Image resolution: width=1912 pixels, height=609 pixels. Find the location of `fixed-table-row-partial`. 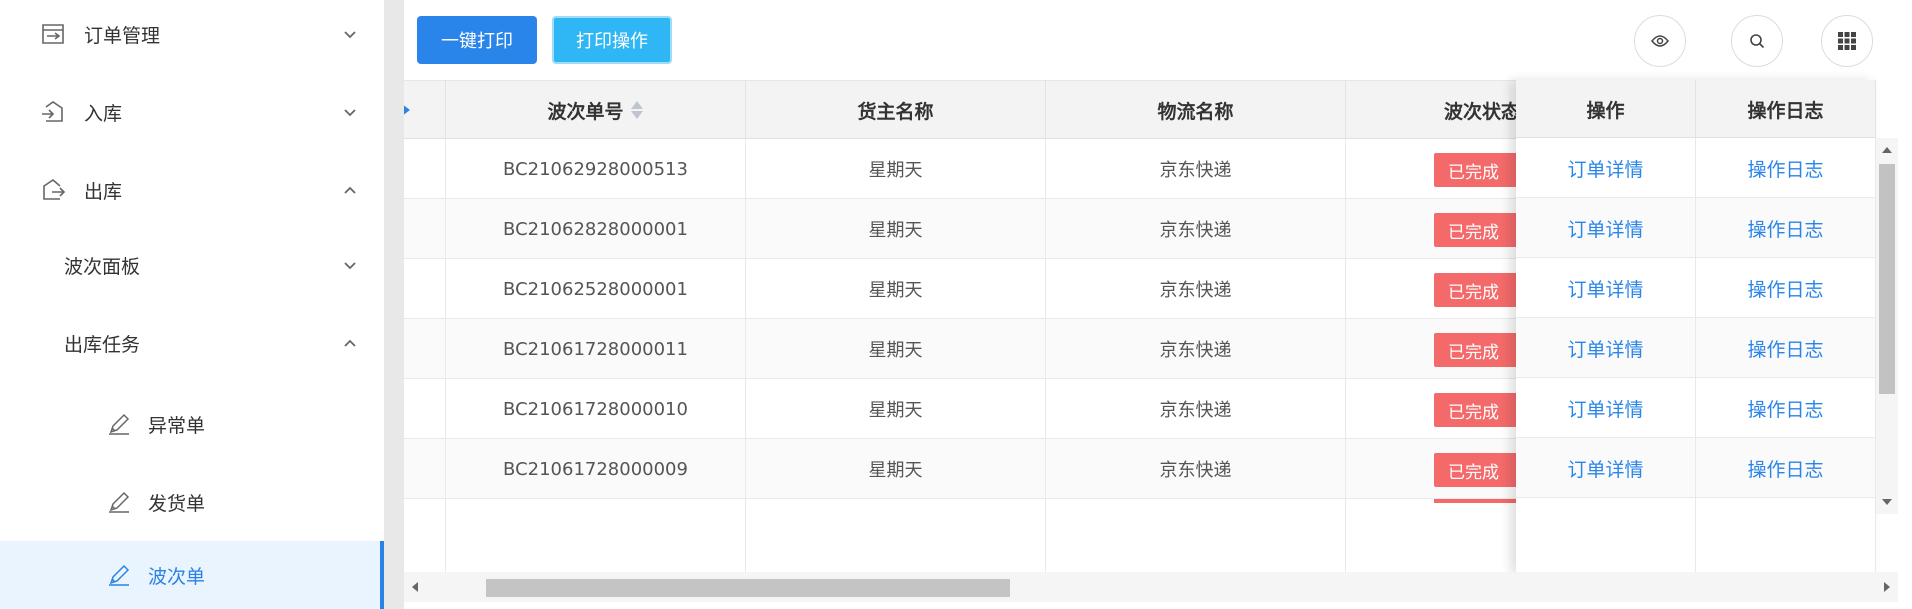

fixed-table-row-partial is located at coordinates (1696, 536).